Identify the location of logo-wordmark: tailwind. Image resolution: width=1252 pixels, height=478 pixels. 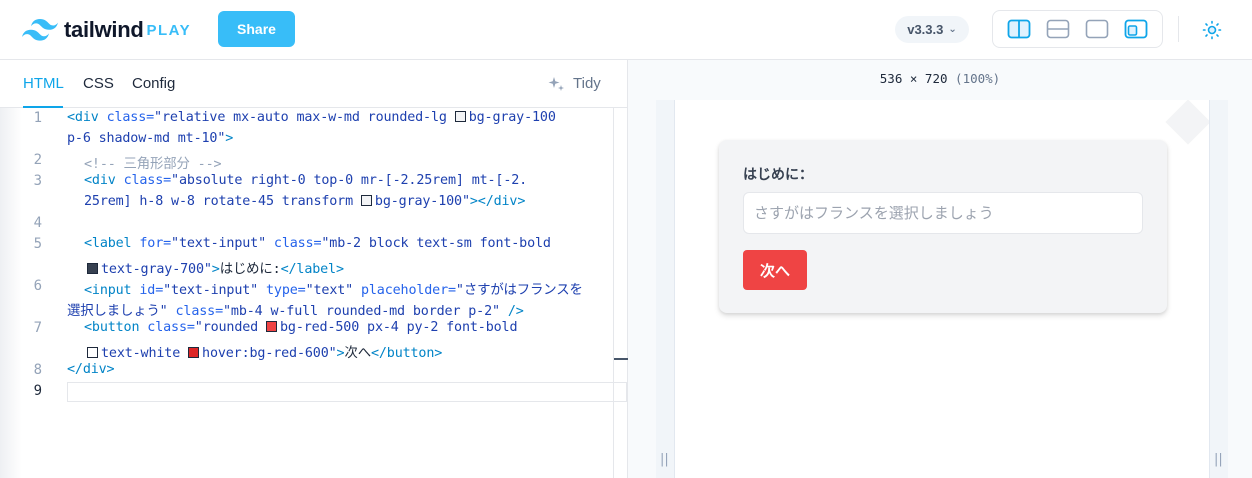
(104, 29).